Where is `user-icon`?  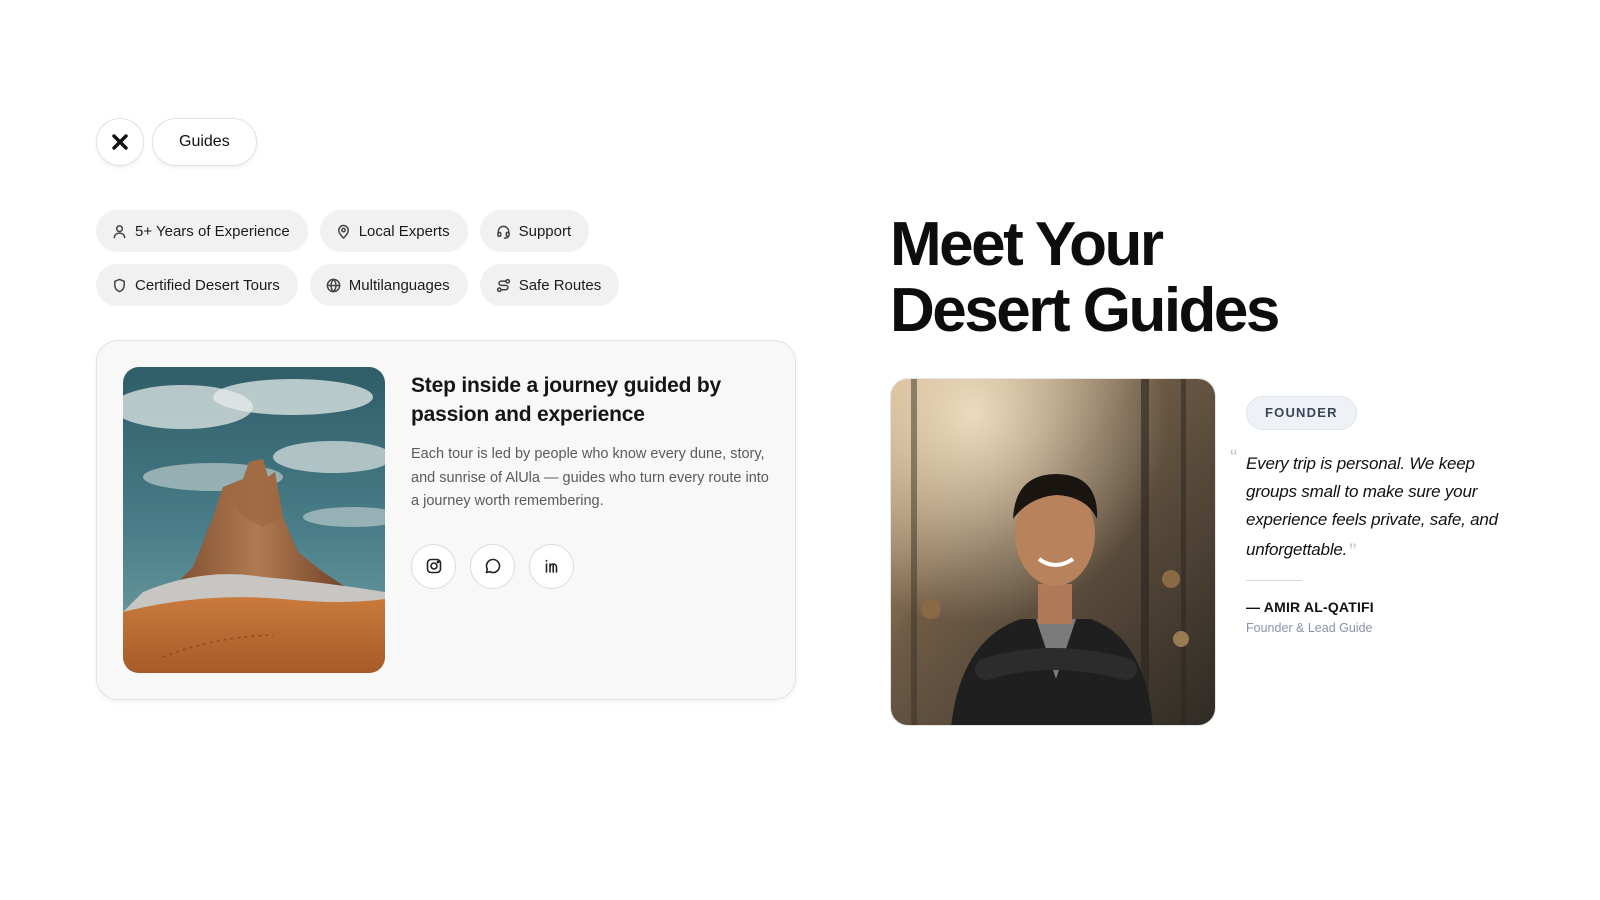
user-icon is located at coordinates (119, 231).